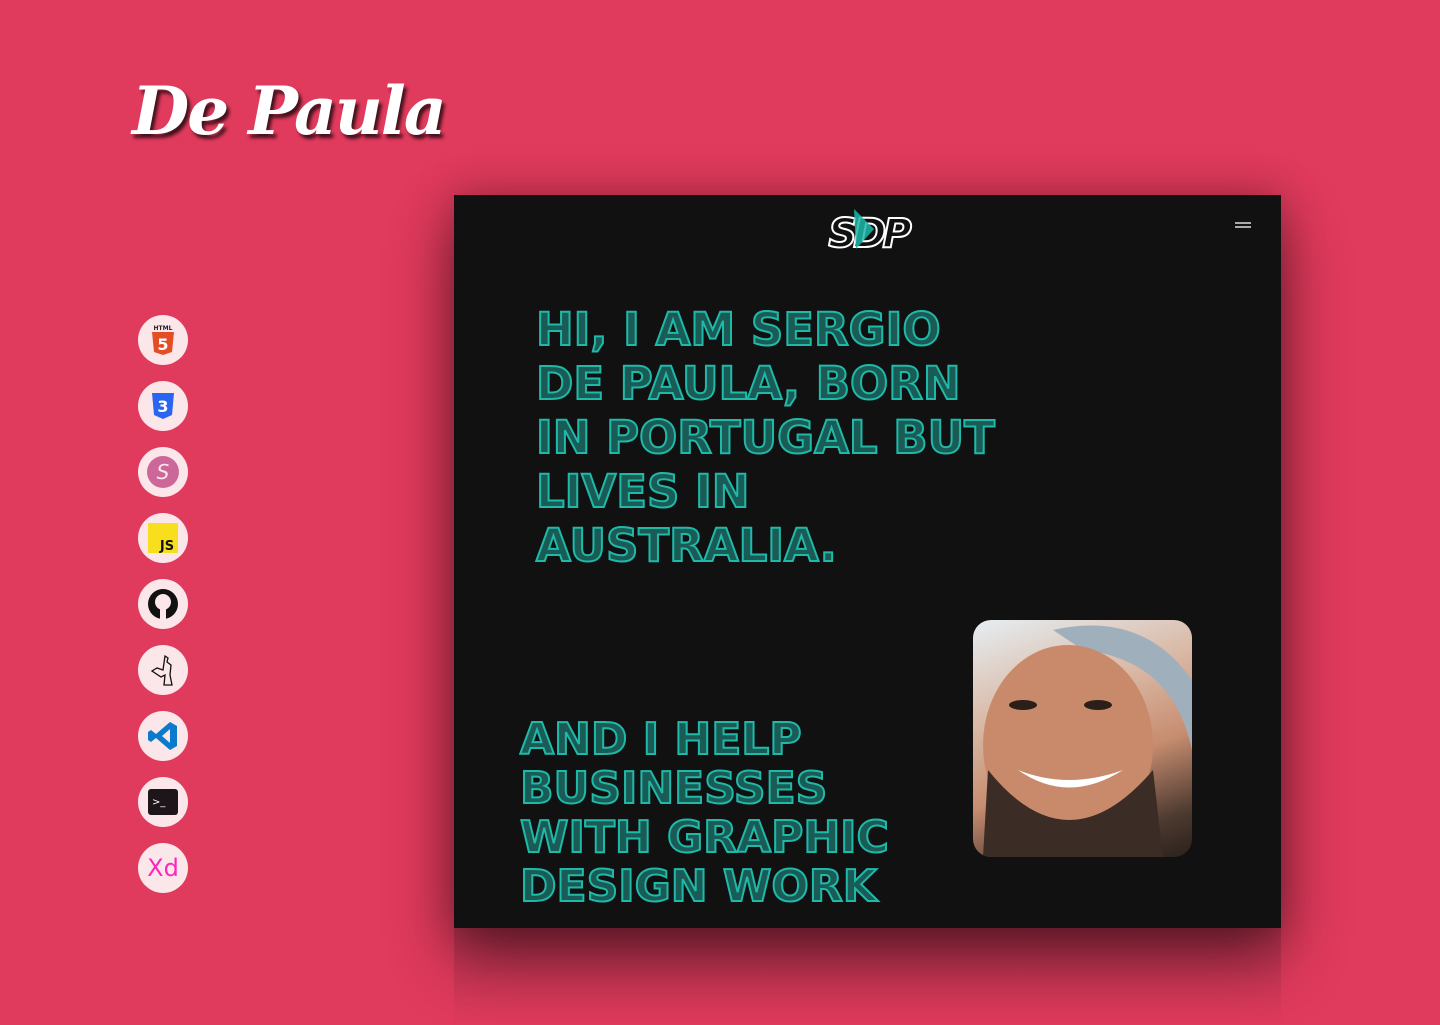 The image size is (1440, 1025). I want to click on vscode-icon, so click(163, 736).